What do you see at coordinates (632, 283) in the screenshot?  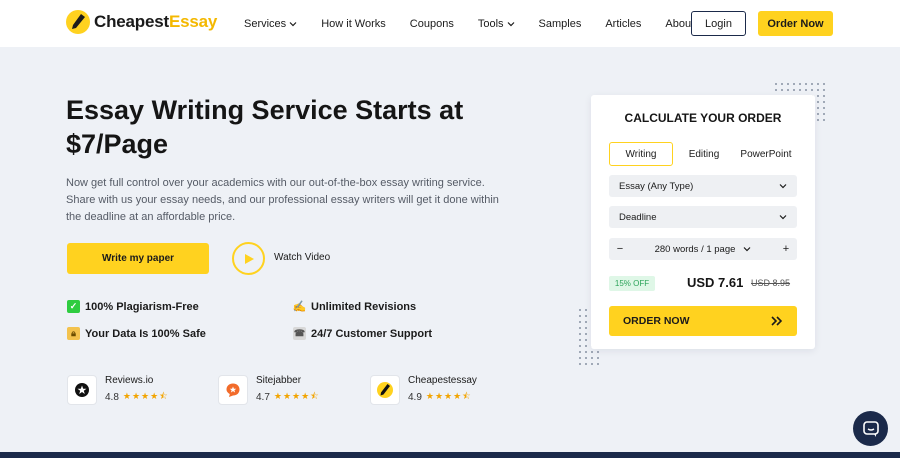 I see `discount-badge: 15% OFF` at bounding box center [632, 283].